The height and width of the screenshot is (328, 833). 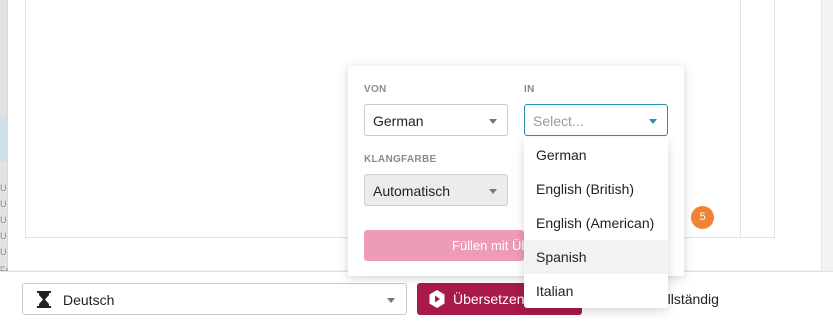 I want to click on translate-logo-icon, so click(x=437, y=299).